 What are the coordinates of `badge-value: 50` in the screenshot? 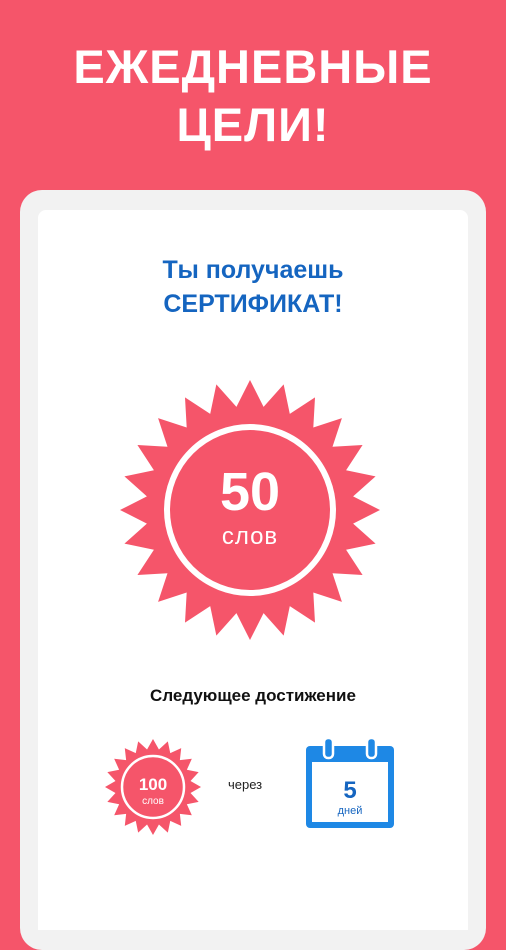 It's located at (250, 492).